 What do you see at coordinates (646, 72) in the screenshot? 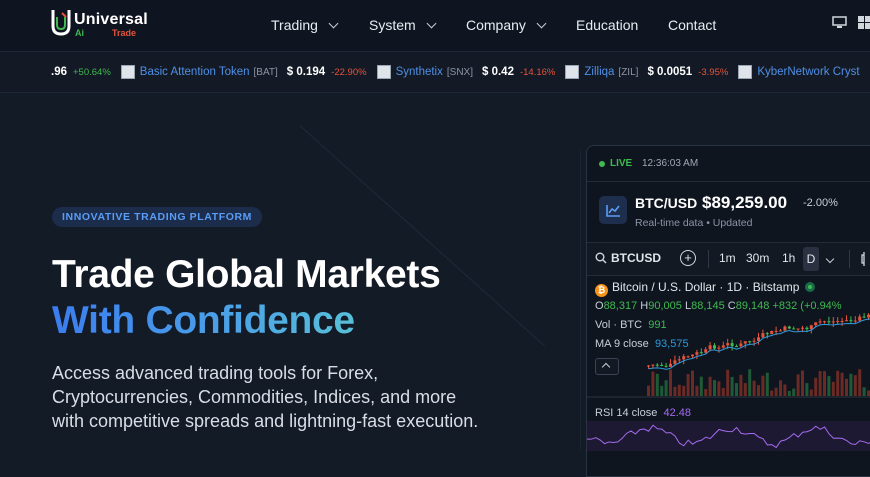
I see `ticker-item: Zilliqa [ZIL] $ 0.0051 -3.95%` at bounding box center [646, 72].